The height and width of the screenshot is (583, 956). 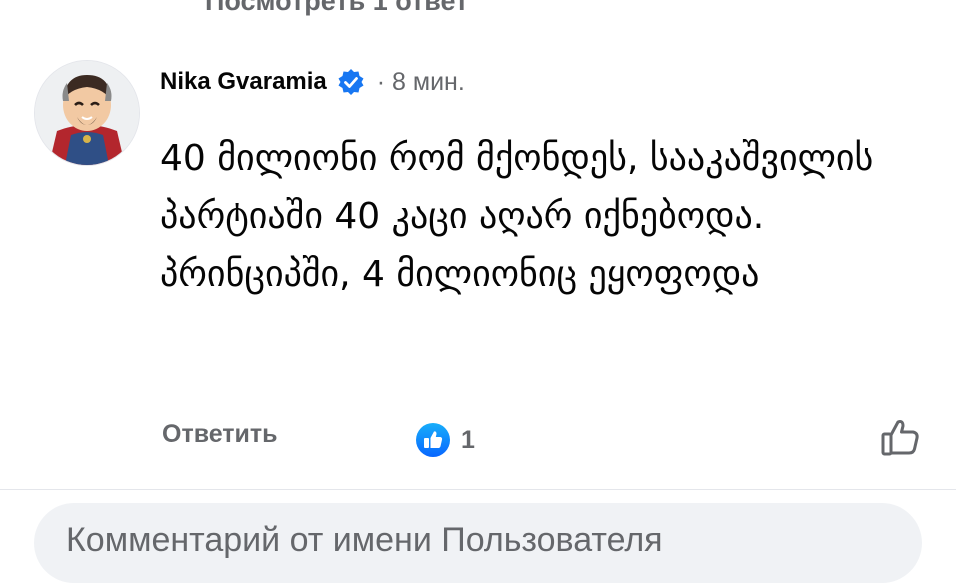 I want to click on avatar, so click(x=87, y=113).